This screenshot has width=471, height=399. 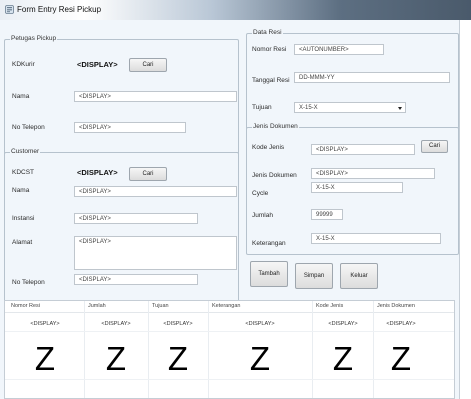 What do you see at coordinates (268, 147) in the screenshot?
I see `kode-jenis-label: Kode Jenis` at bounding box center [268, 147].